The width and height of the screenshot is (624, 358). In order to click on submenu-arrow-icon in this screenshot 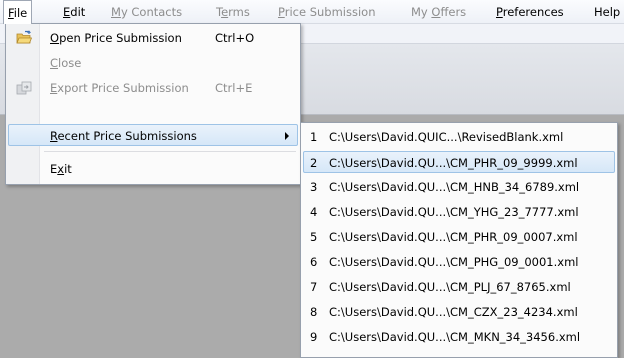, I will do `click(287, 136)`.